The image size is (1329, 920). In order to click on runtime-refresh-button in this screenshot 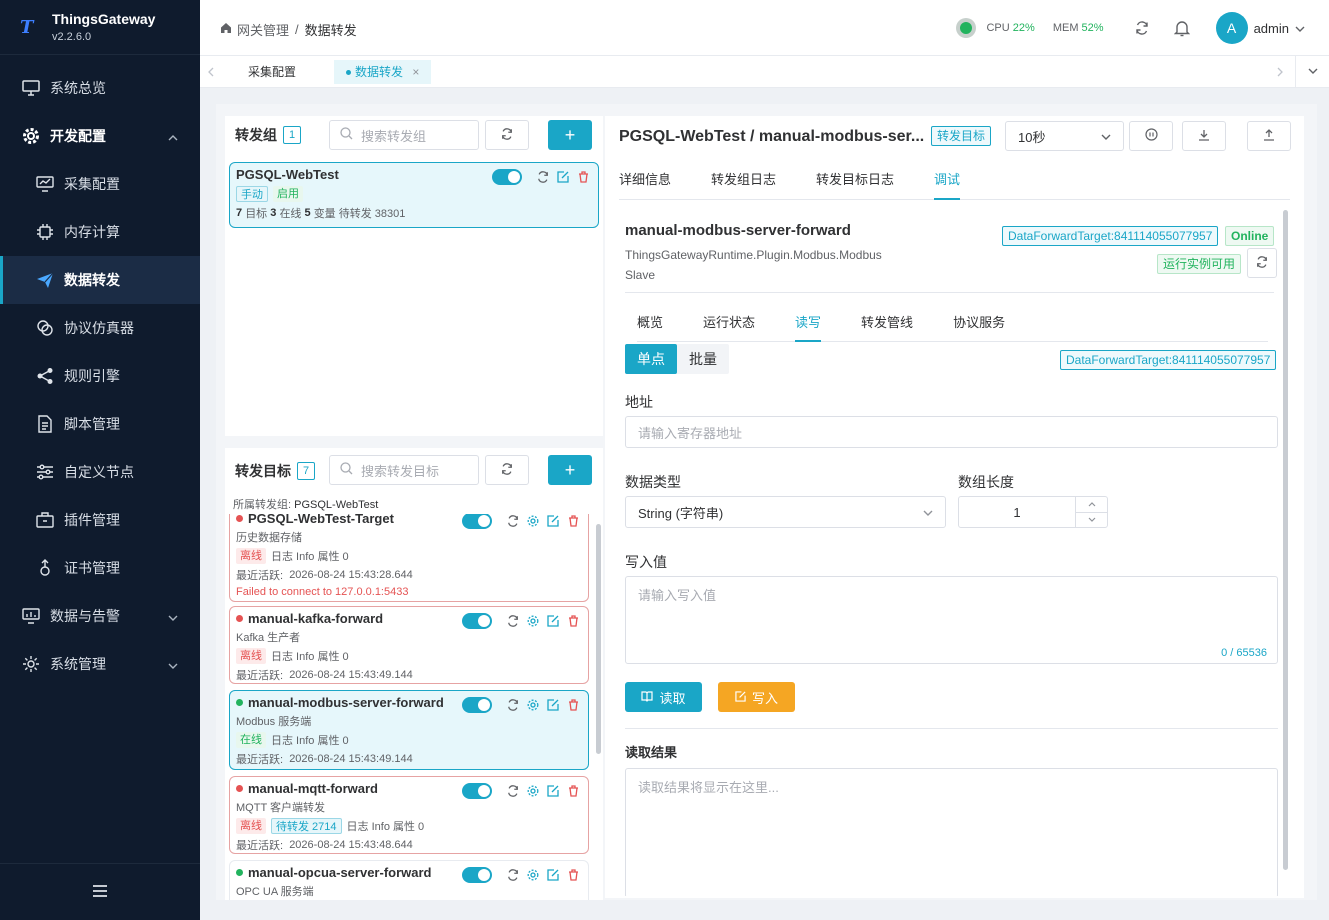, I will do `click(1262, 263)`.